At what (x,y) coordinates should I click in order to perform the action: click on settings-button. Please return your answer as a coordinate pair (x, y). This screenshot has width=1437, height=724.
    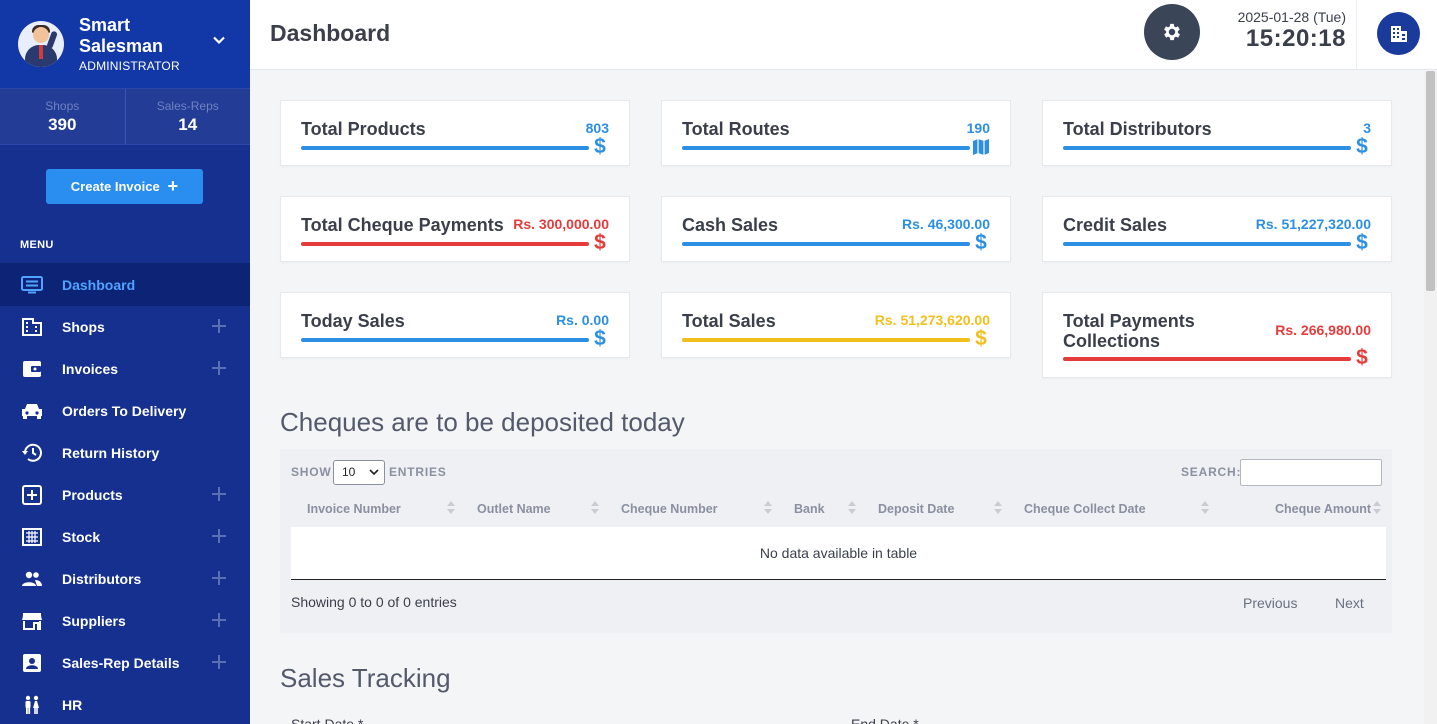
    Looking at the image, I should click on (1172, 32).